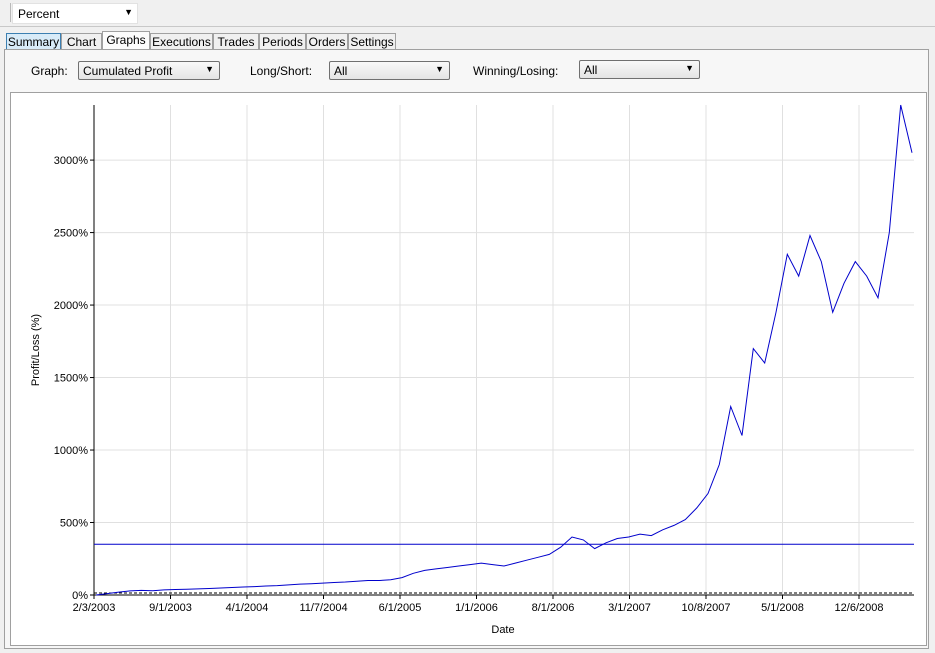  Describe the element at coordinates (553, 608) in the screenshot. I see `x-tick-label: 8/1/2006` at that location.